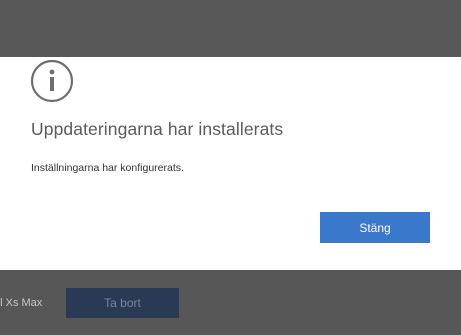  Describe the element at coordinates (52, 81) in the screenshot. I see `info-icon` at that location.